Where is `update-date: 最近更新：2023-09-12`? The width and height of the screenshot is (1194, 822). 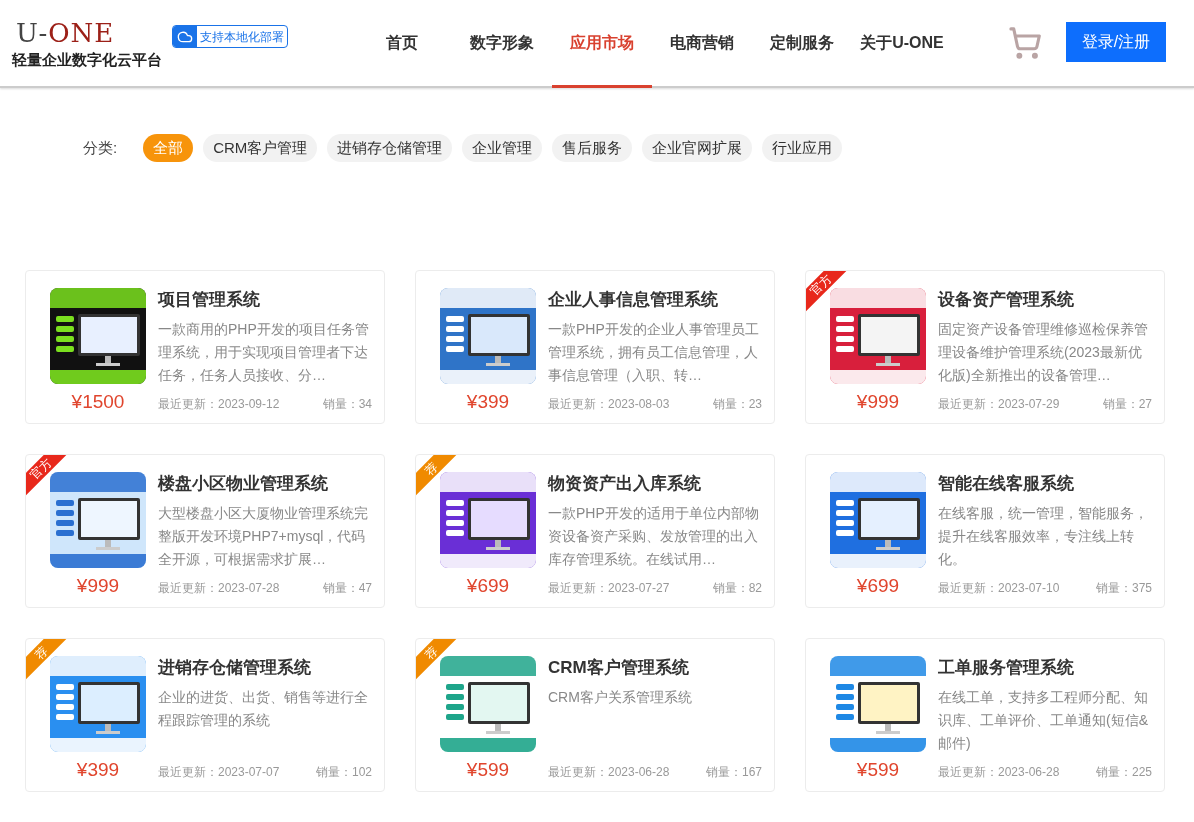 update-date: 最近更新：2023-09-12 is located at coordinates (219, 404).